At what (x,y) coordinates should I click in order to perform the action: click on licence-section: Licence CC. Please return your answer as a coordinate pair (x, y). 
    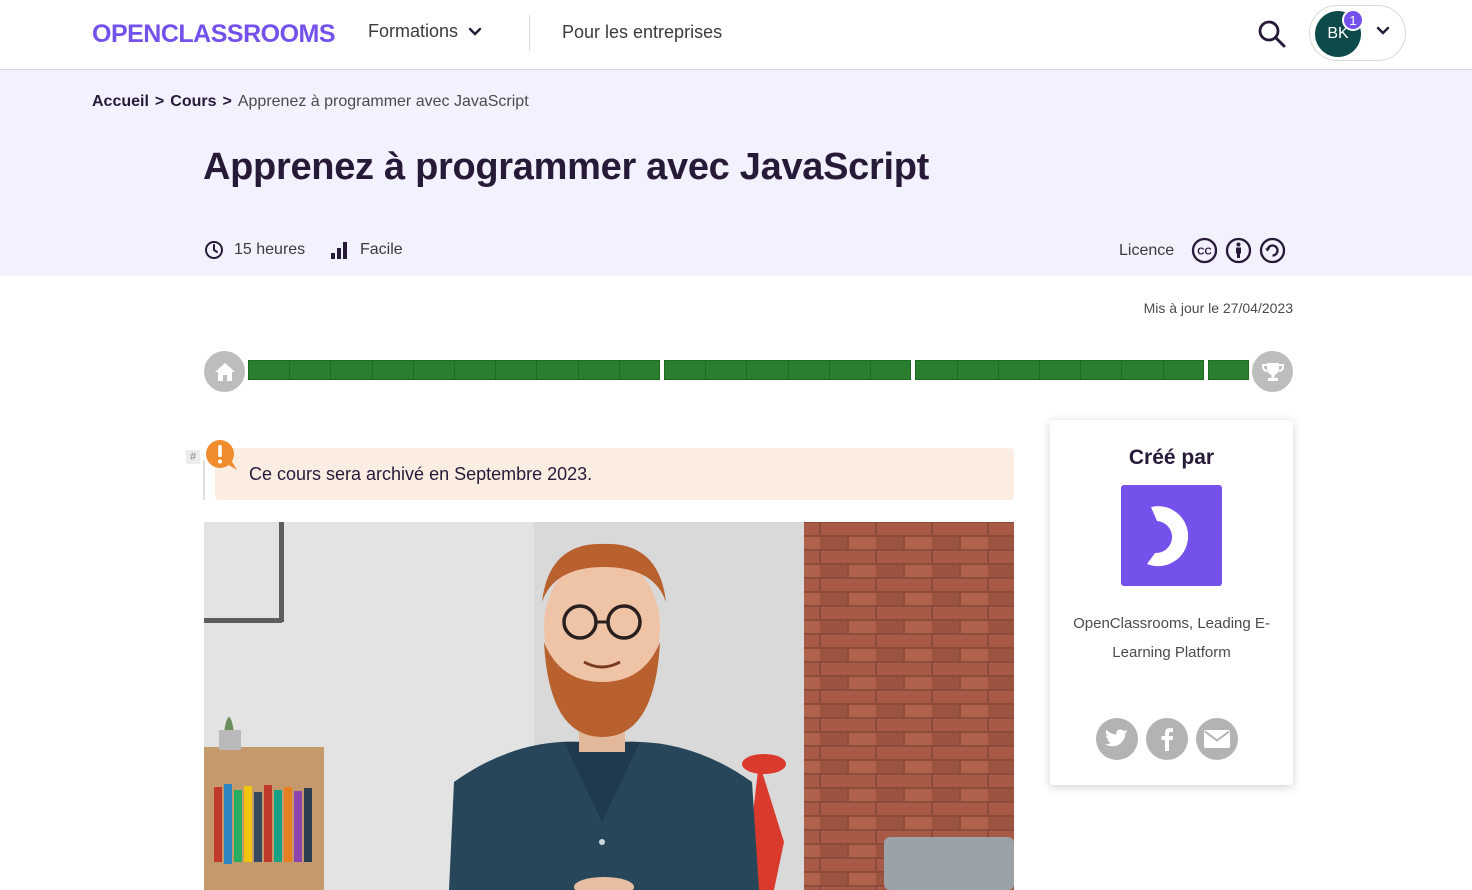
    Looking at the image, I should click on (1202, 250).